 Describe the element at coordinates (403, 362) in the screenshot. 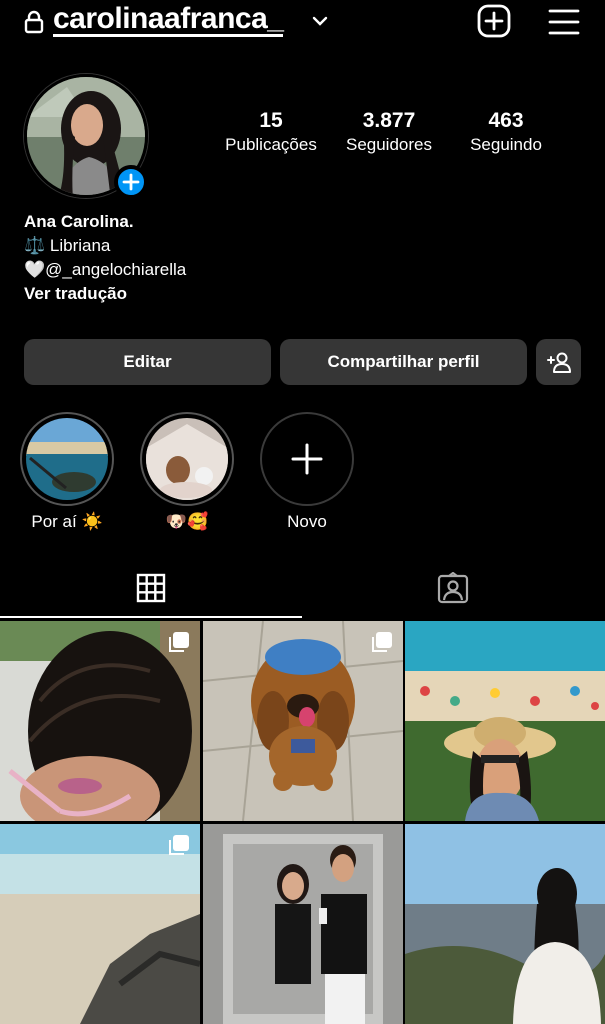

I see `share-profile-button: Compartilhar perfil` at that location.